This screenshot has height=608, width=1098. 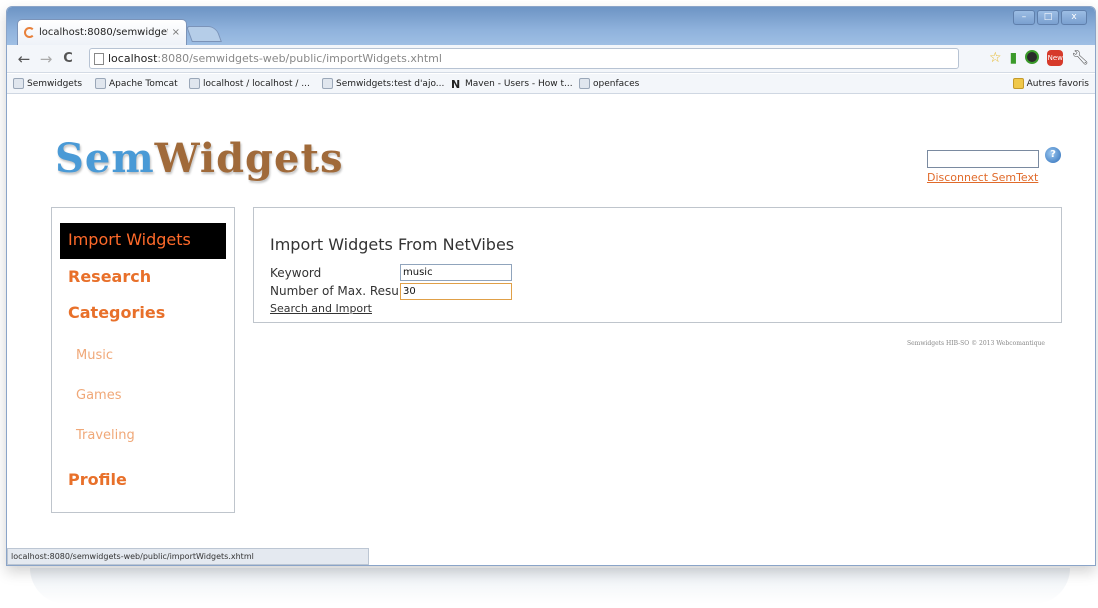 What do you see at coordinates (94, 355) in the screenshot?
I see `sidebar-subitem-music: Music` at bounding box center [94, 355].